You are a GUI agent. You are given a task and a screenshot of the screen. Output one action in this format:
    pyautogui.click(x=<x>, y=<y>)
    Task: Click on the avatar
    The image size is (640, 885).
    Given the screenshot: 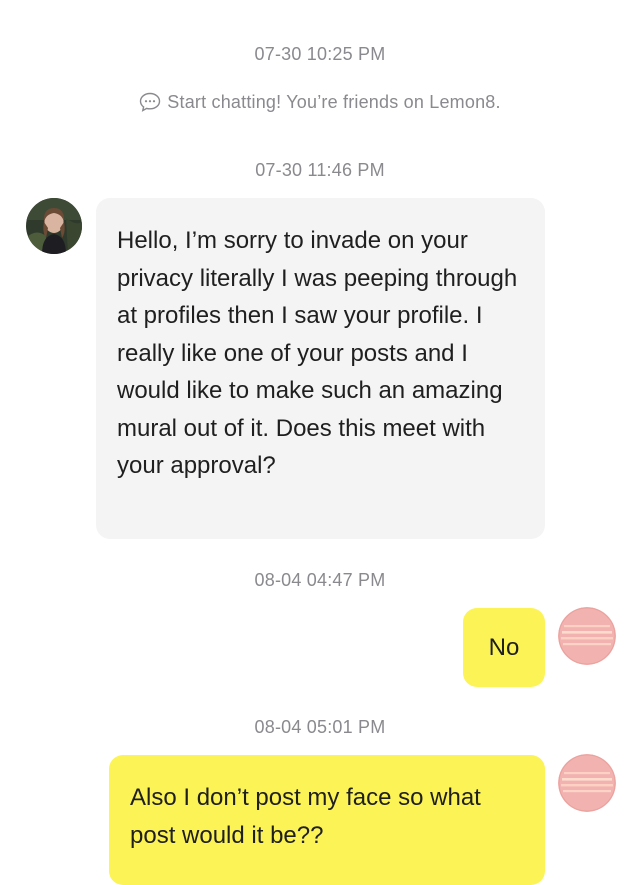 What is the action you would take?
    pyautogui.click(x=54, y=226)
    